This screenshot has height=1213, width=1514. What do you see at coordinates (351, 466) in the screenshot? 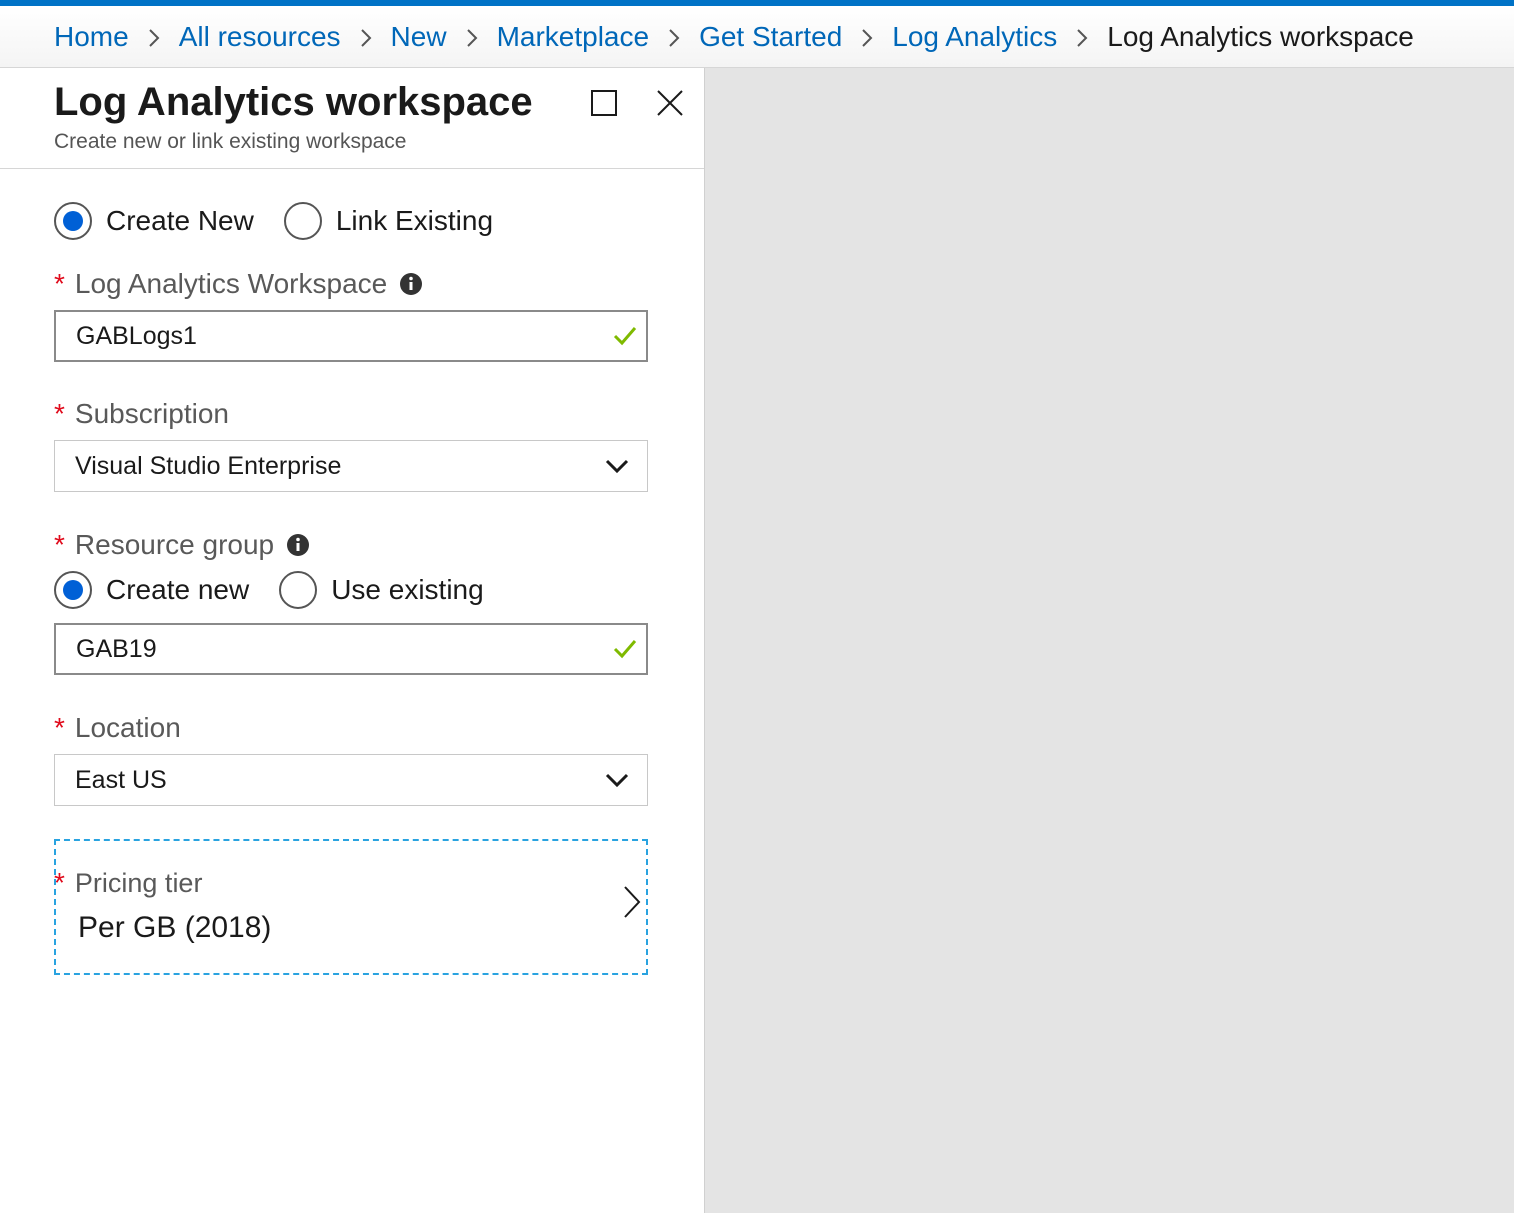
I see `subscription-dropdown: Visual Studio Enterprise` at bounding box center [351, 466].